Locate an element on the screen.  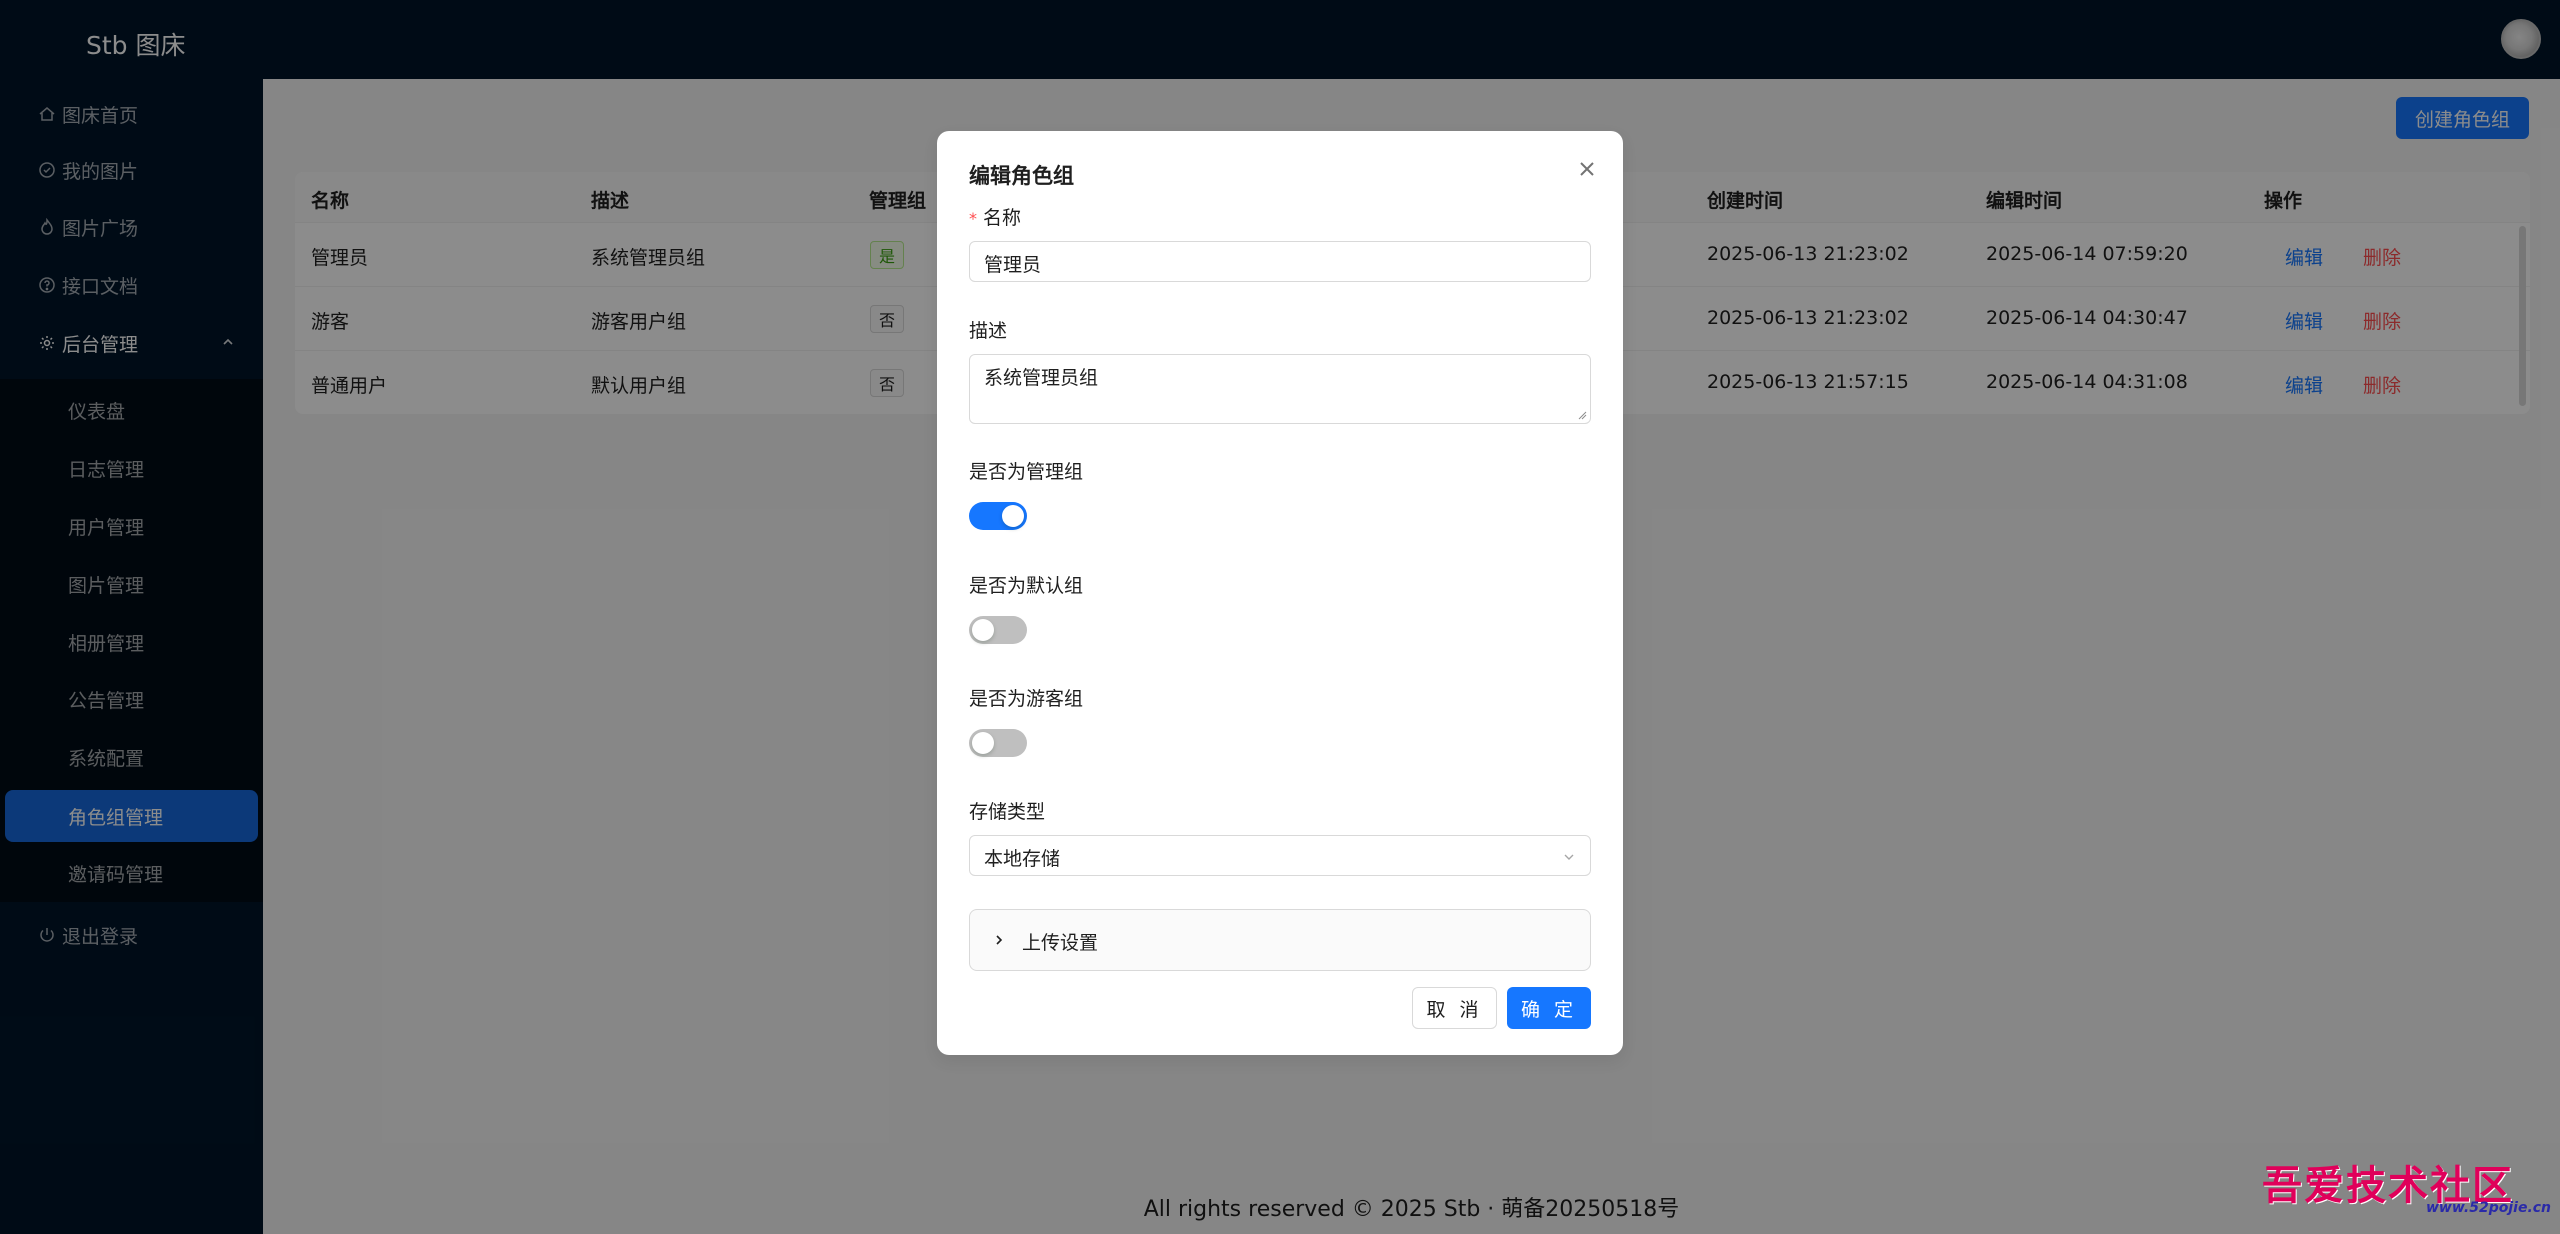
is-default-label: 是否为默认组 is located at coordinates (1026, 586).